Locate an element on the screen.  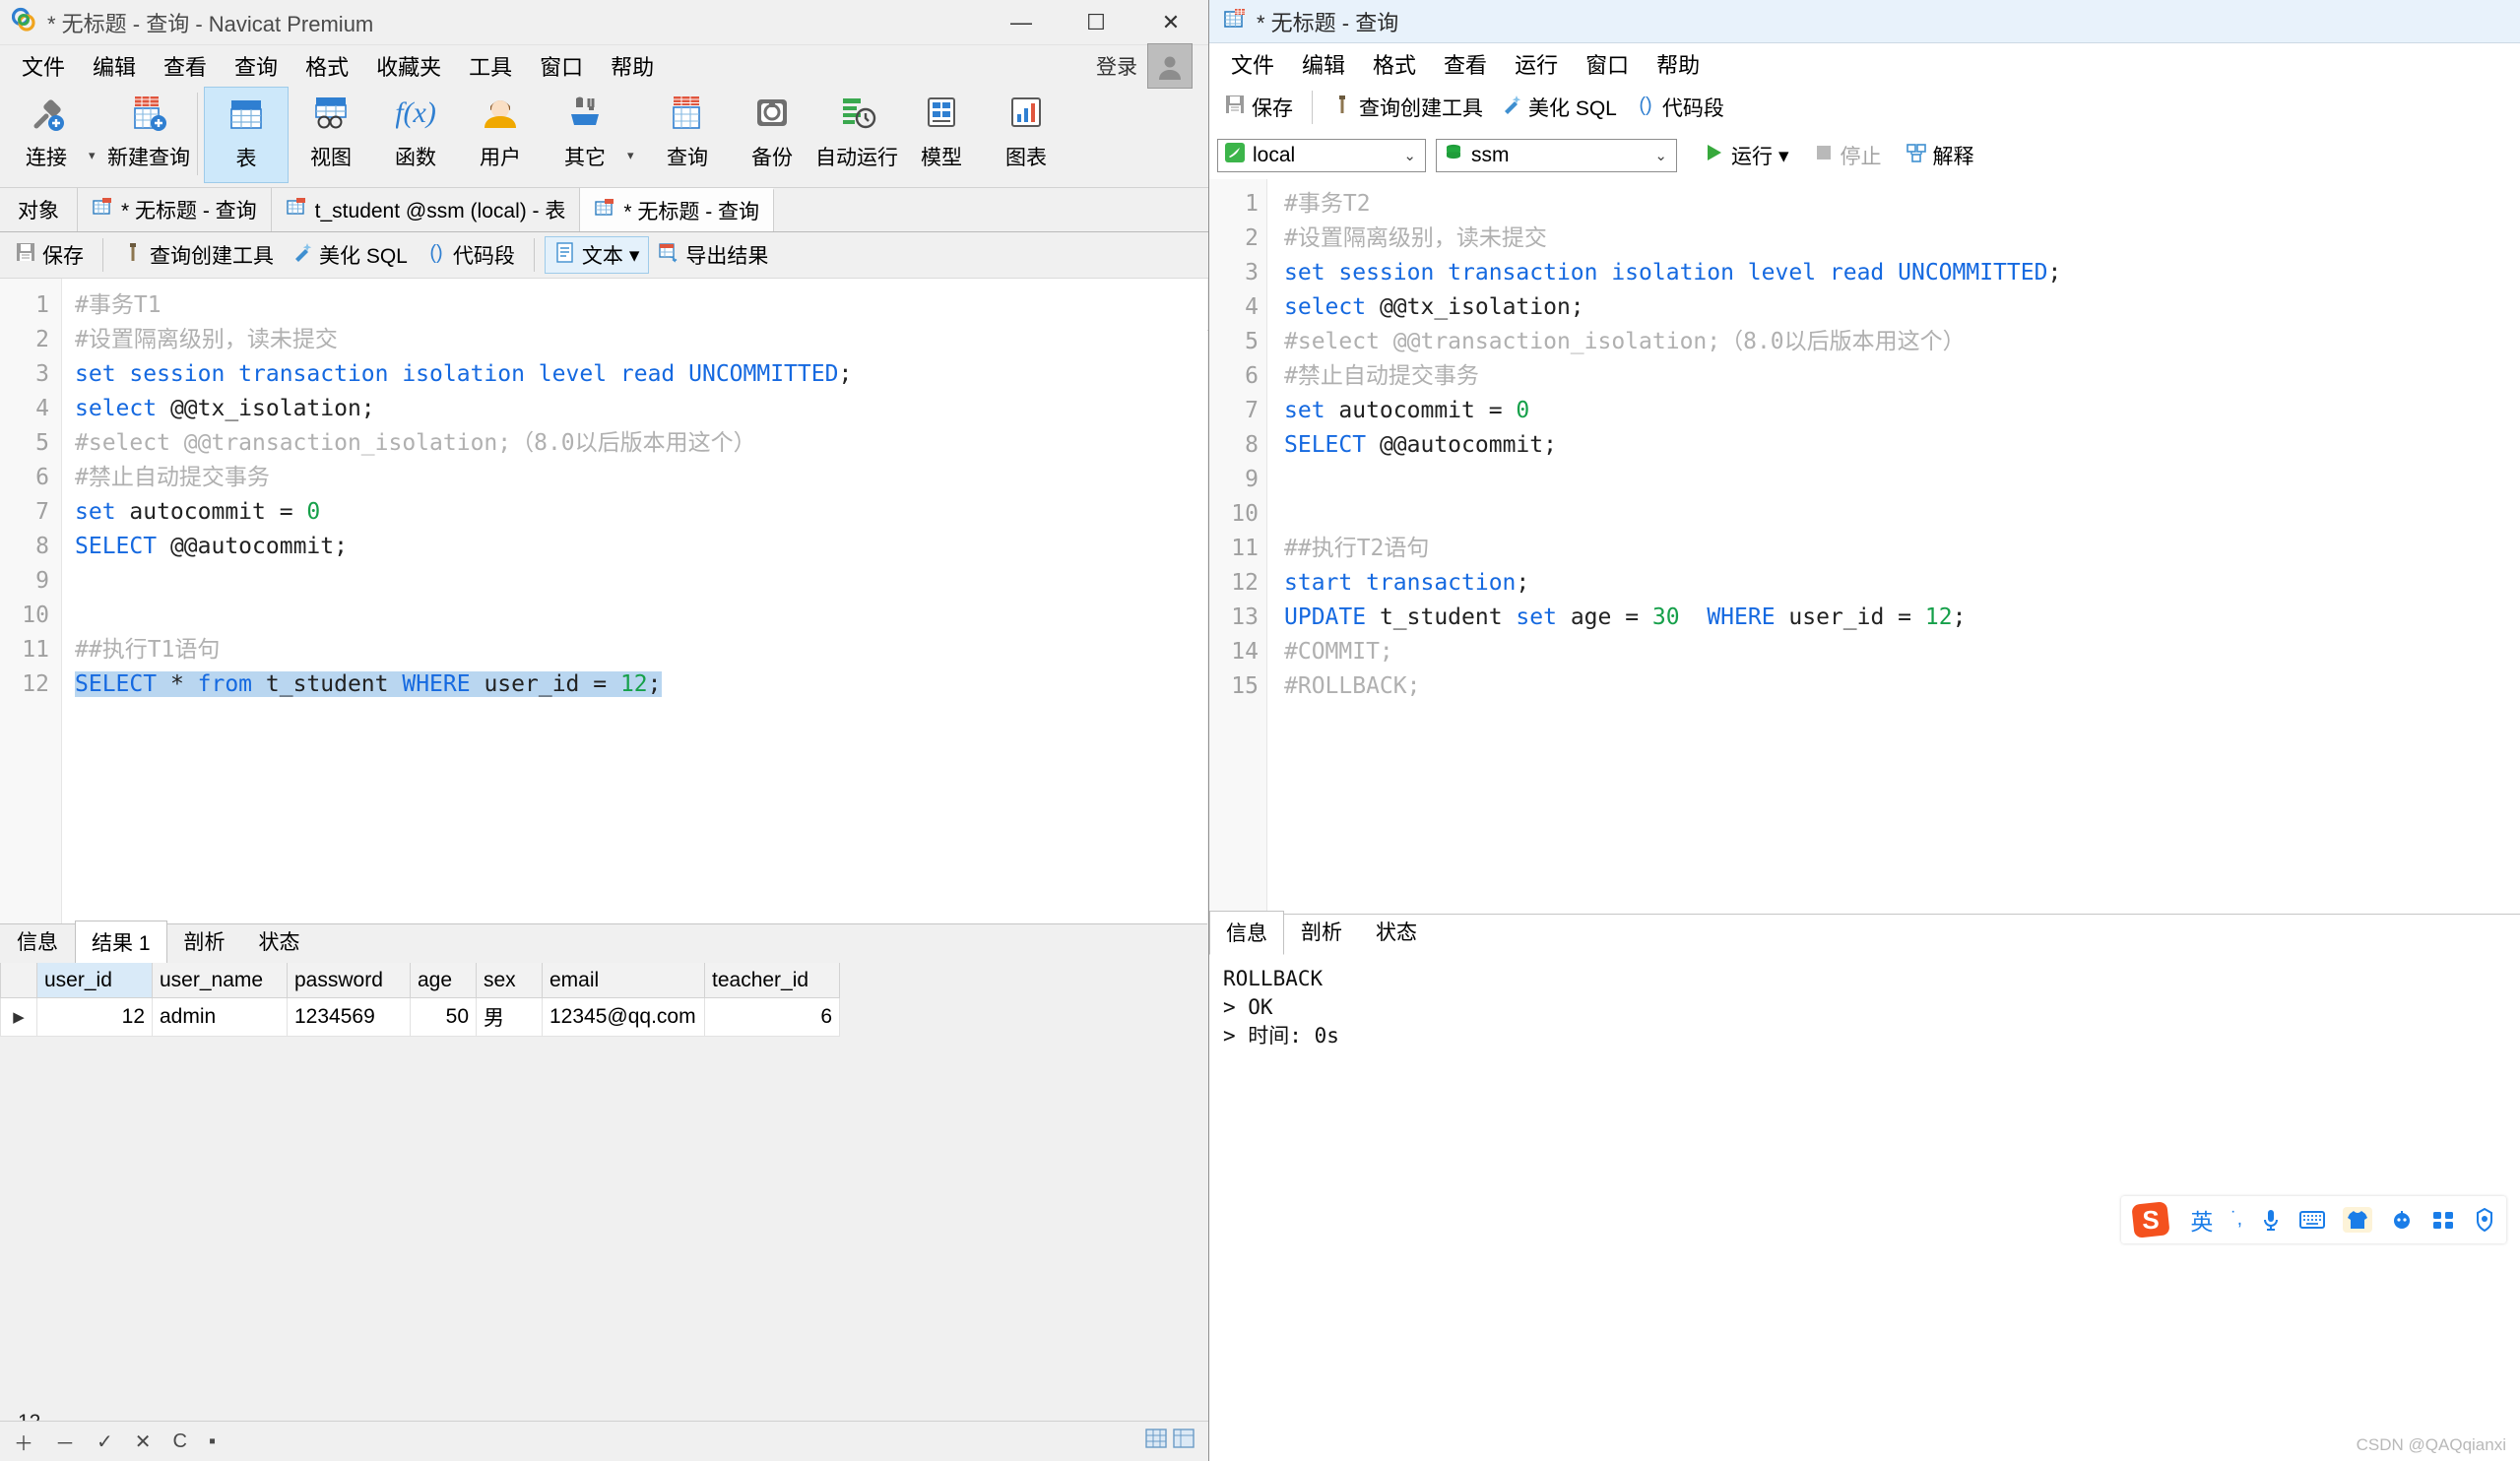
server-select: local ⌄ is located at coordinates (1321, 155).